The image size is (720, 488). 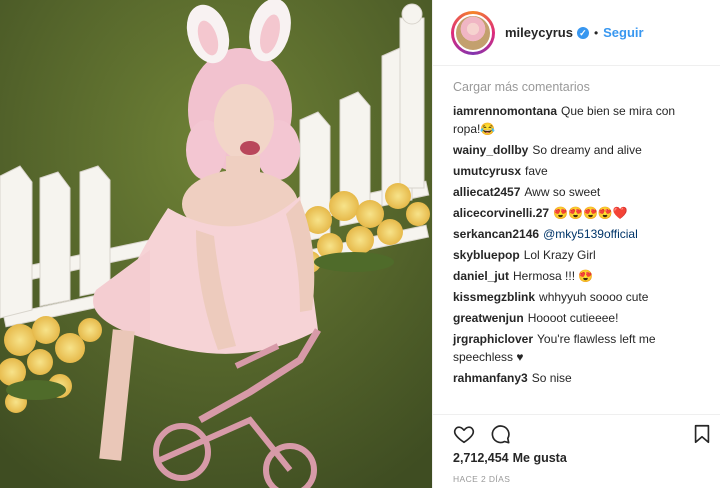 I want to click on comment-username: greatwenjun, so click(x=488, y=318).